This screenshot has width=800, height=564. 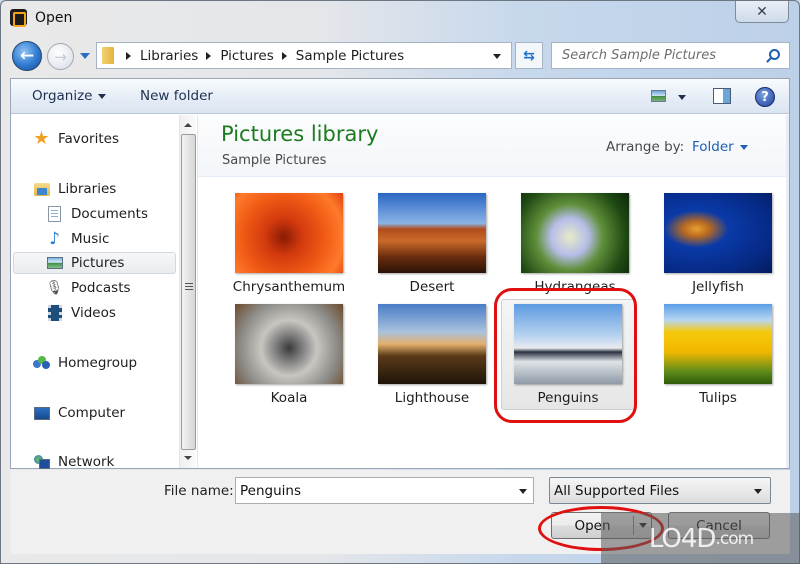 I want to click on back-arrow-icon: ←, so click(x=27, y=56).